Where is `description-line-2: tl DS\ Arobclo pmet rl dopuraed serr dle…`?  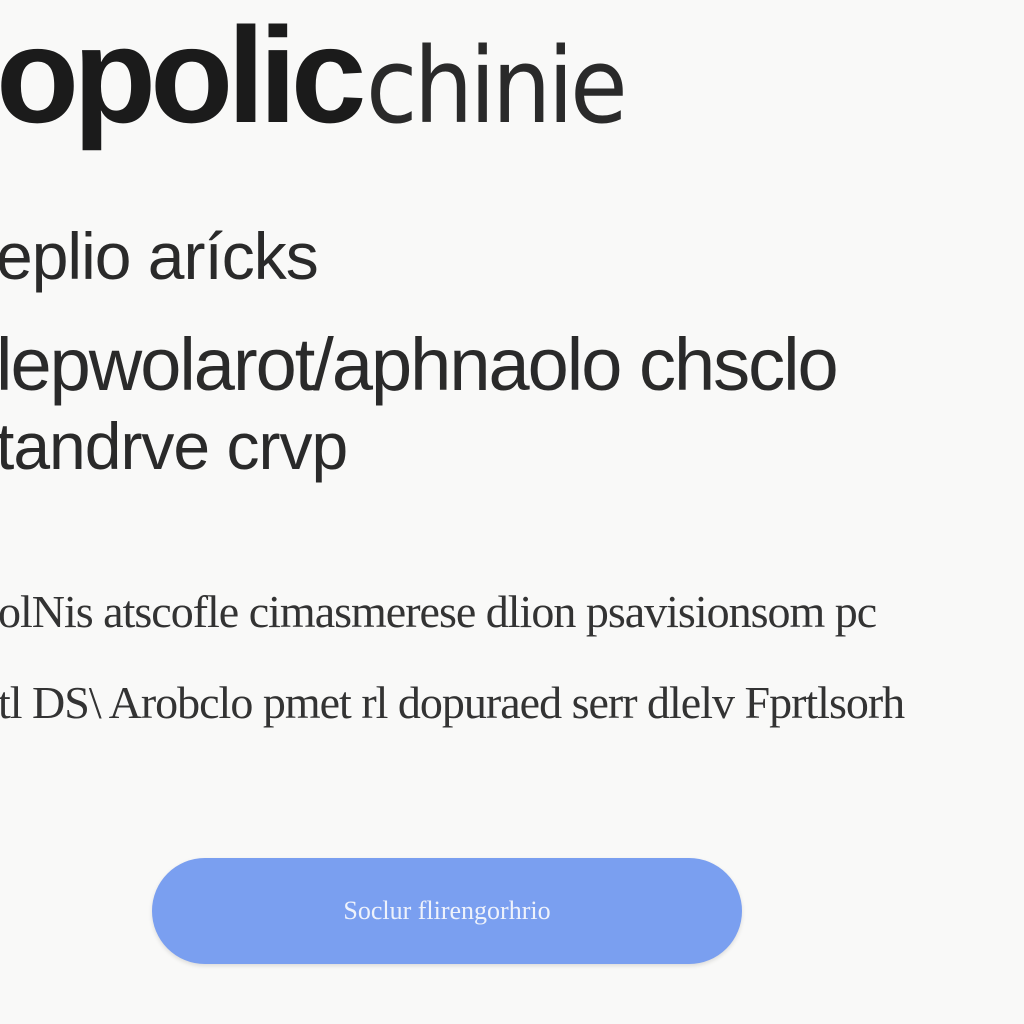
description-line-2: tl DS\ Arobclo pmet rl dopuraed serr dle… is located at coordinates (452, 702).